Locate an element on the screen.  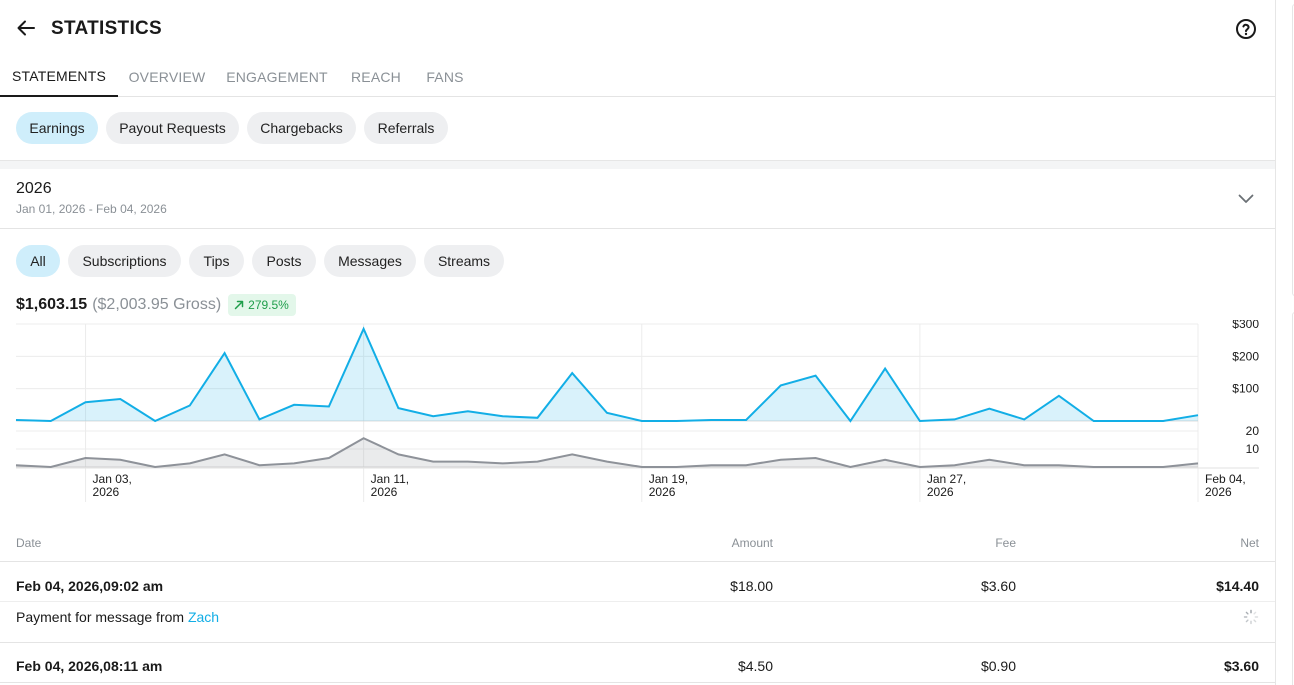
earnings-series-area is located at coordinates (607, 374).